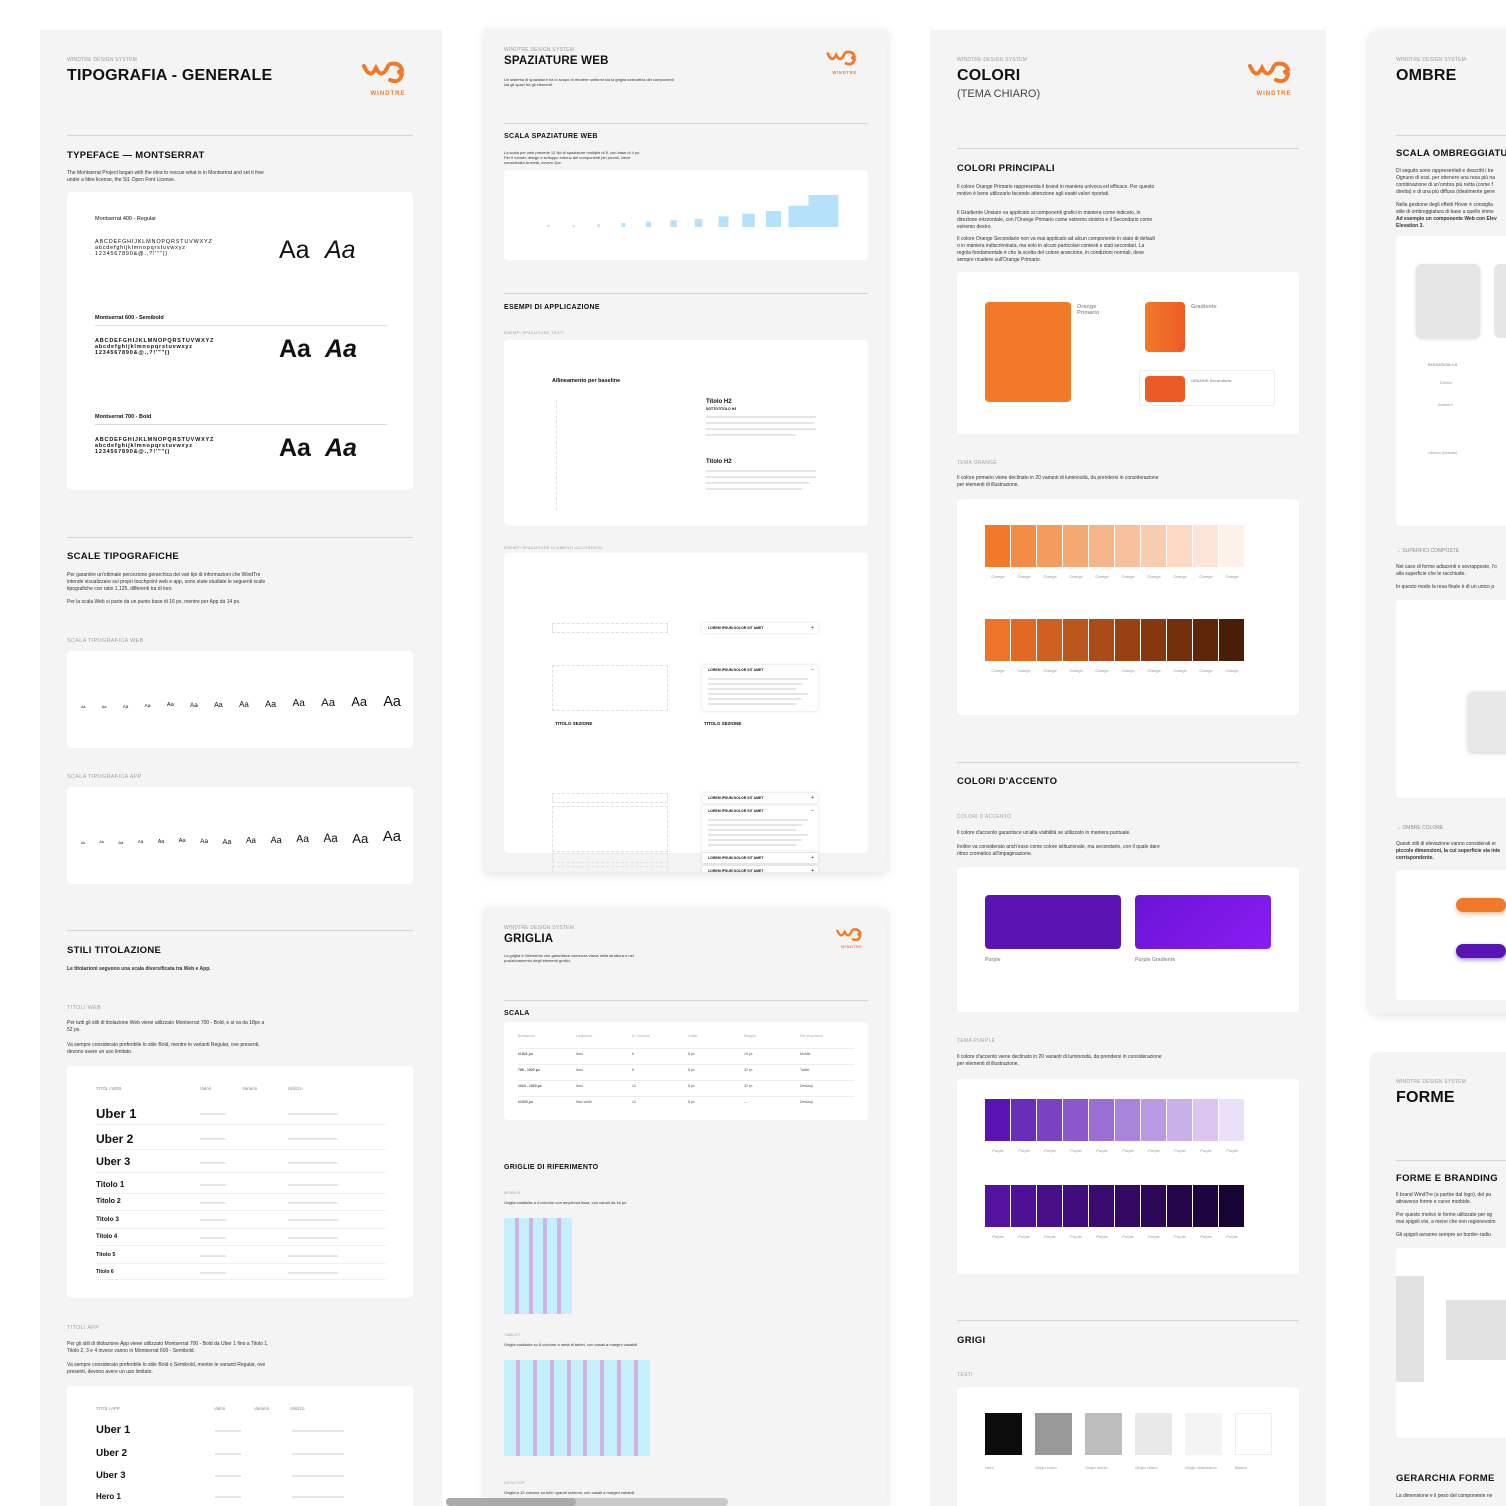  I want to click on table-header: TITOLI WEB, so click(109, 1088).